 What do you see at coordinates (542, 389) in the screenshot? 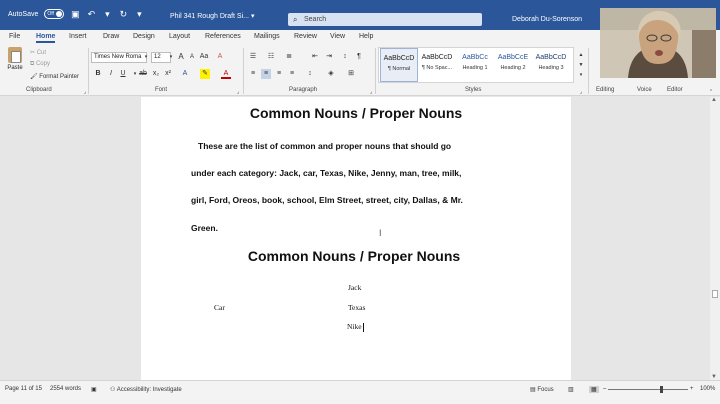
I see `focus-mode-button: ▤ Focus` at bounding box center [542, 389].